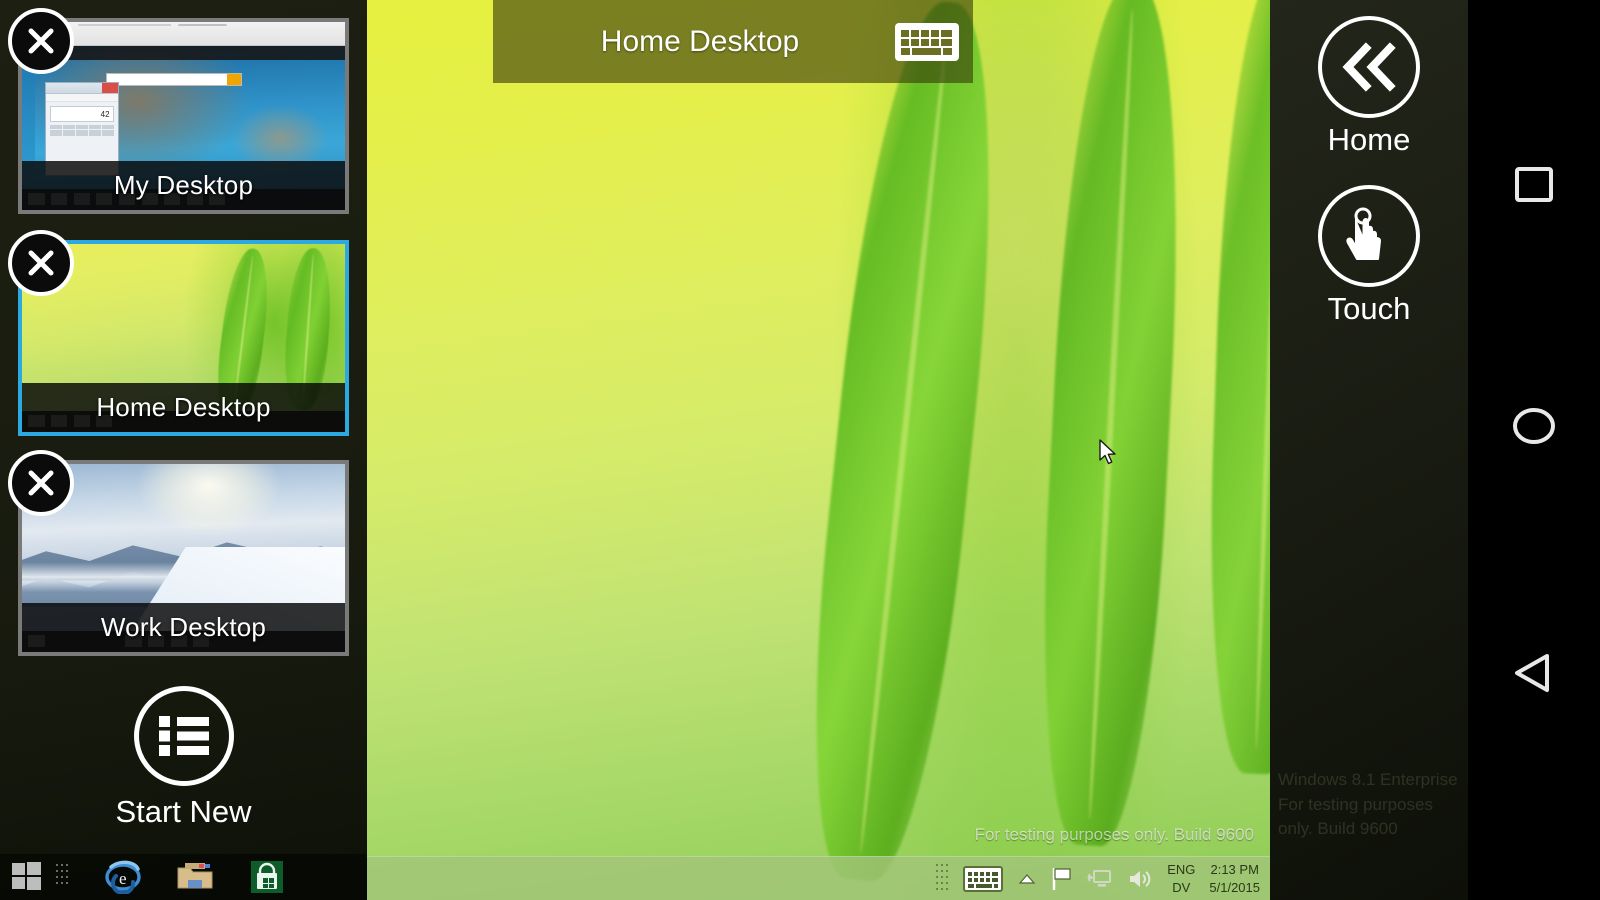 The width and height of the screenshot is (1600, 900). I want to click on touch-pointer-icon, so click(1369, 236).